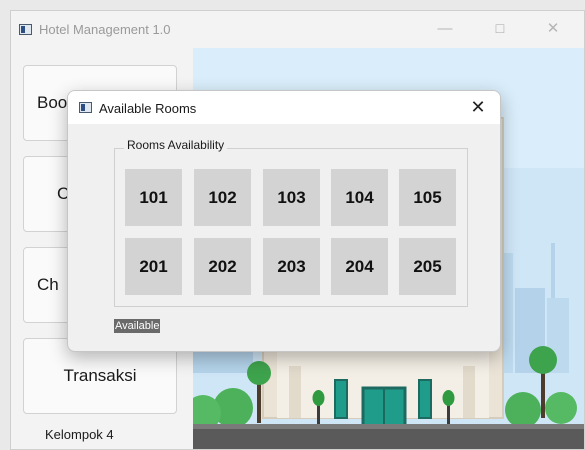  What do you see at coordinates (148, 108) in the screenshot?
I see `dialog-title: Available Rooms` at bounding box center [148, 108].